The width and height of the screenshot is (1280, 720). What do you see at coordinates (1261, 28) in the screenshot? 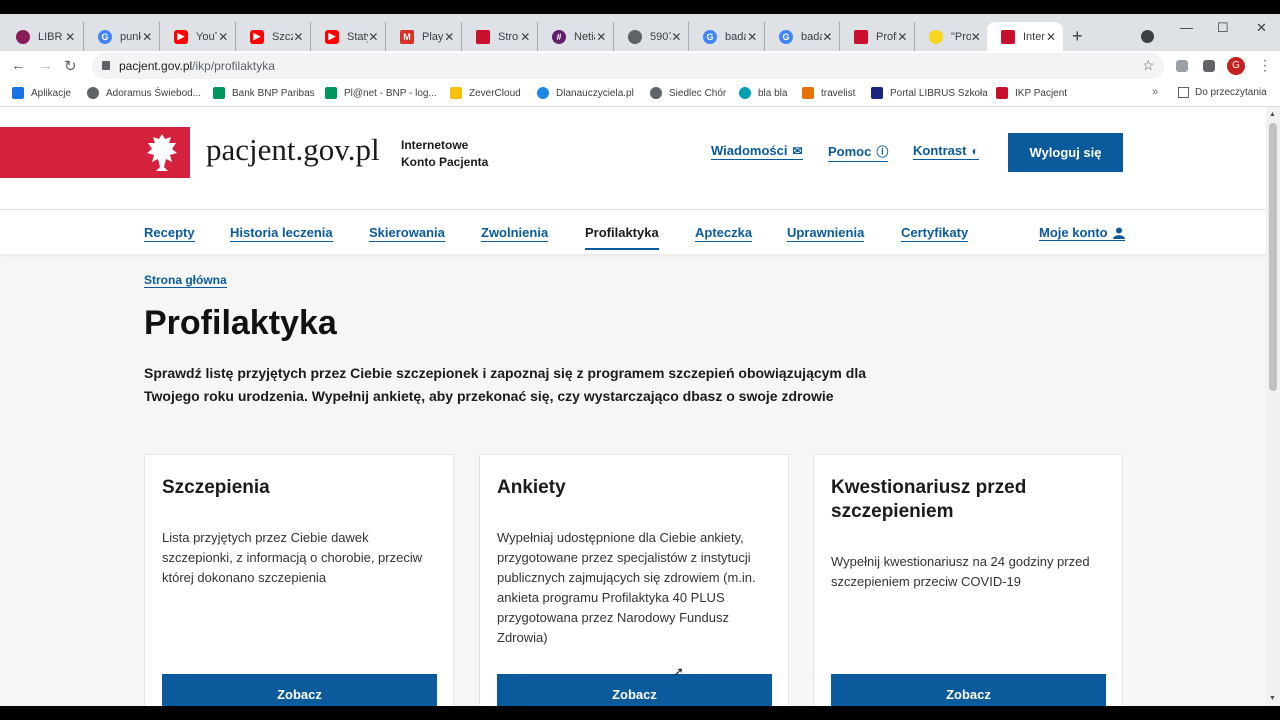
I see `window-close-icon: ✕` at bounding box center [1261, 28].